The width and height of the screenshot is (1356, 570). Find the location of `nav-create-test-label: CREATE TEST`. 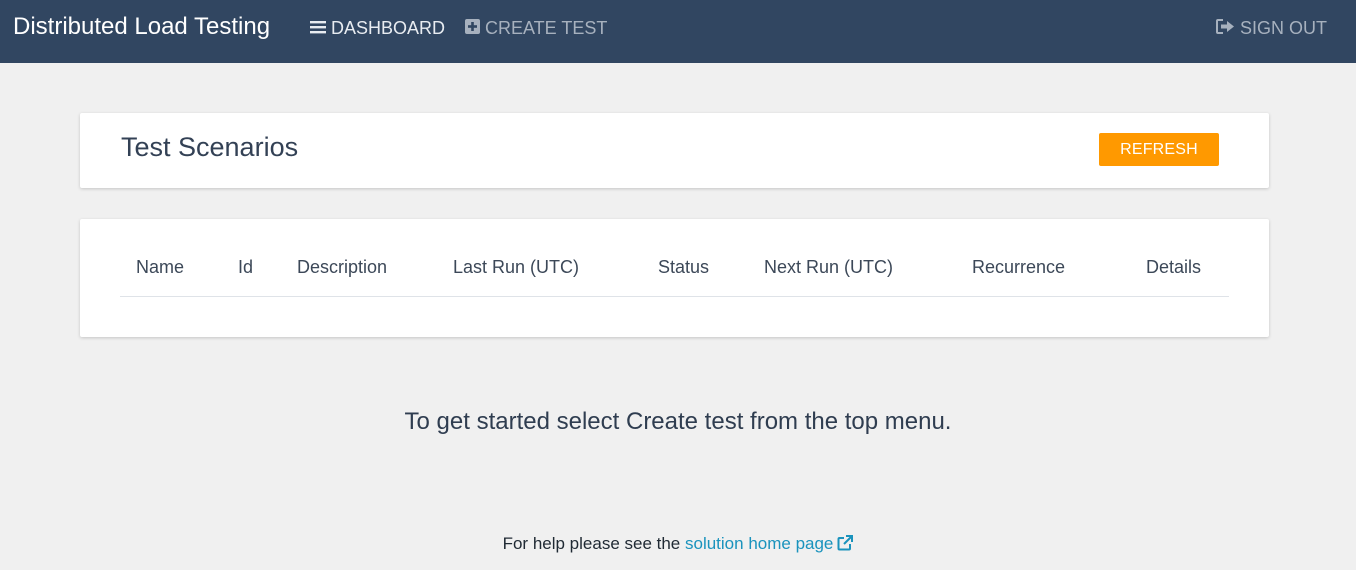

nav-create-test-label: CREATE TEST is located at coordinates (546, 28).